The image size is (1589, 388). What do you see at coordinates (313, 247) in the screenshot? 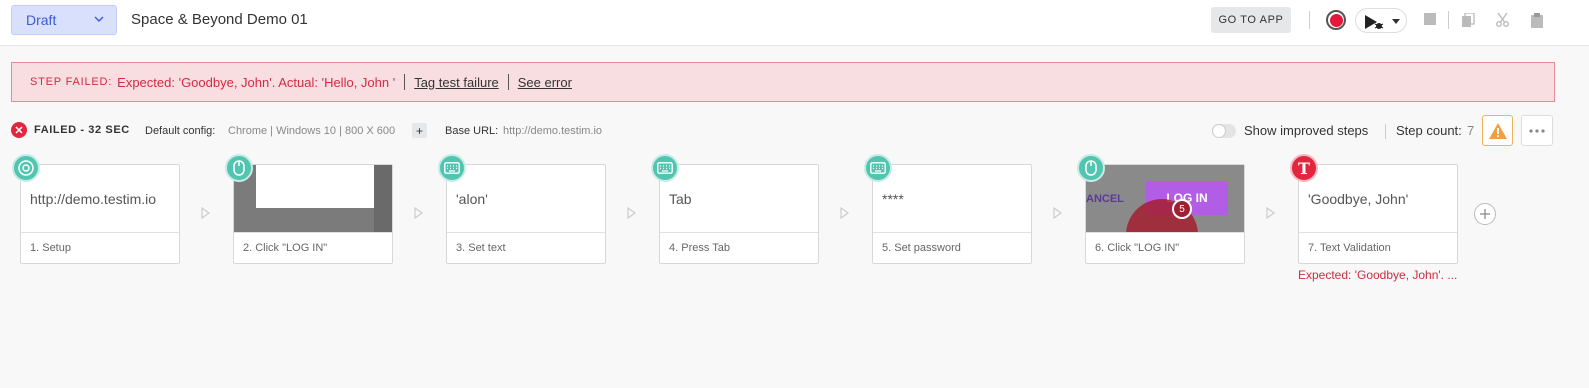
I see `step-label: 2. Click "LOG IN"` at bounding box center [313, 247].